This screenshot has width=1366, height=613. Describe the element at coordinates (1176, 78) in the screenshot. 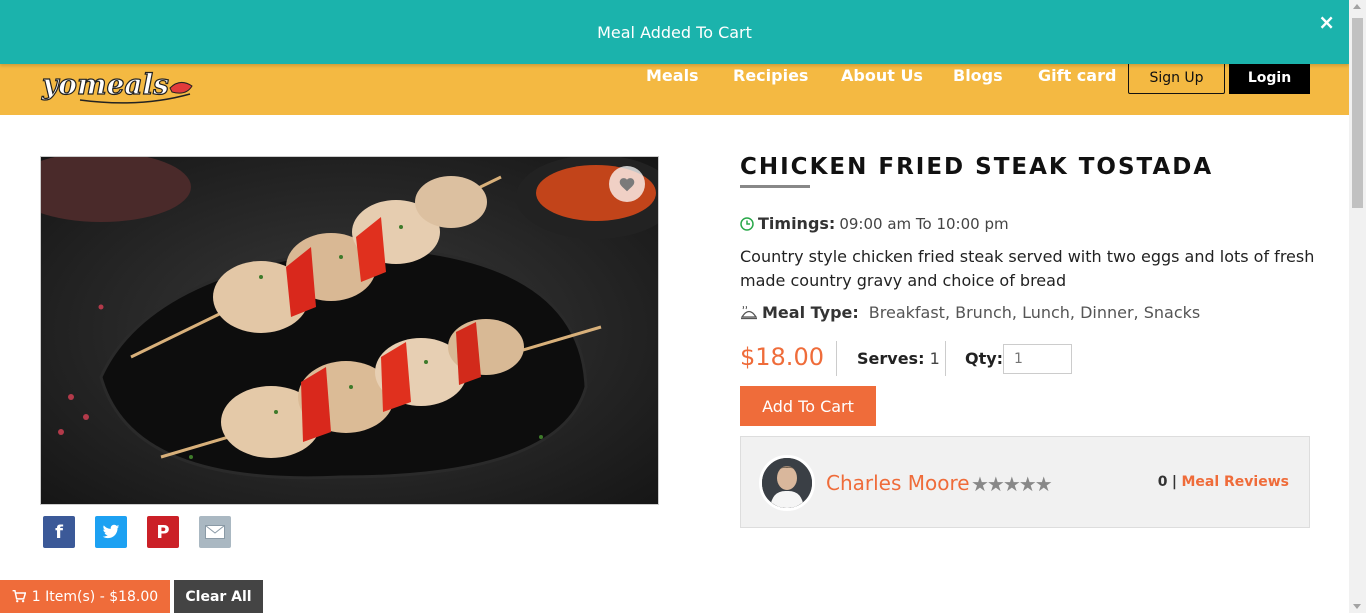

I see `signup-button: Sign Up` at that location.